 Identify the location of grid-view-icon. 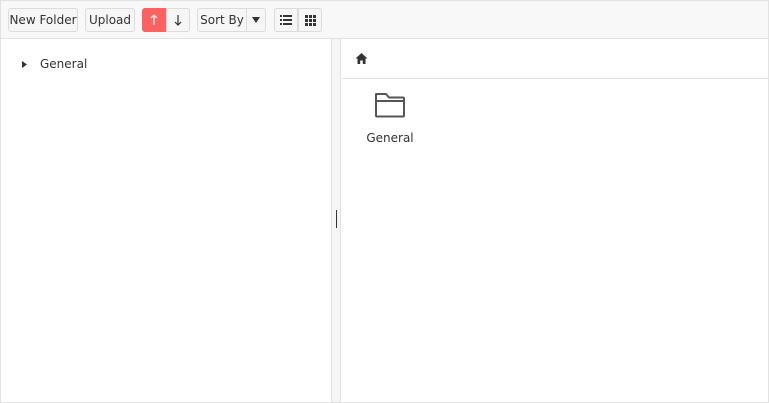
(310, 20).